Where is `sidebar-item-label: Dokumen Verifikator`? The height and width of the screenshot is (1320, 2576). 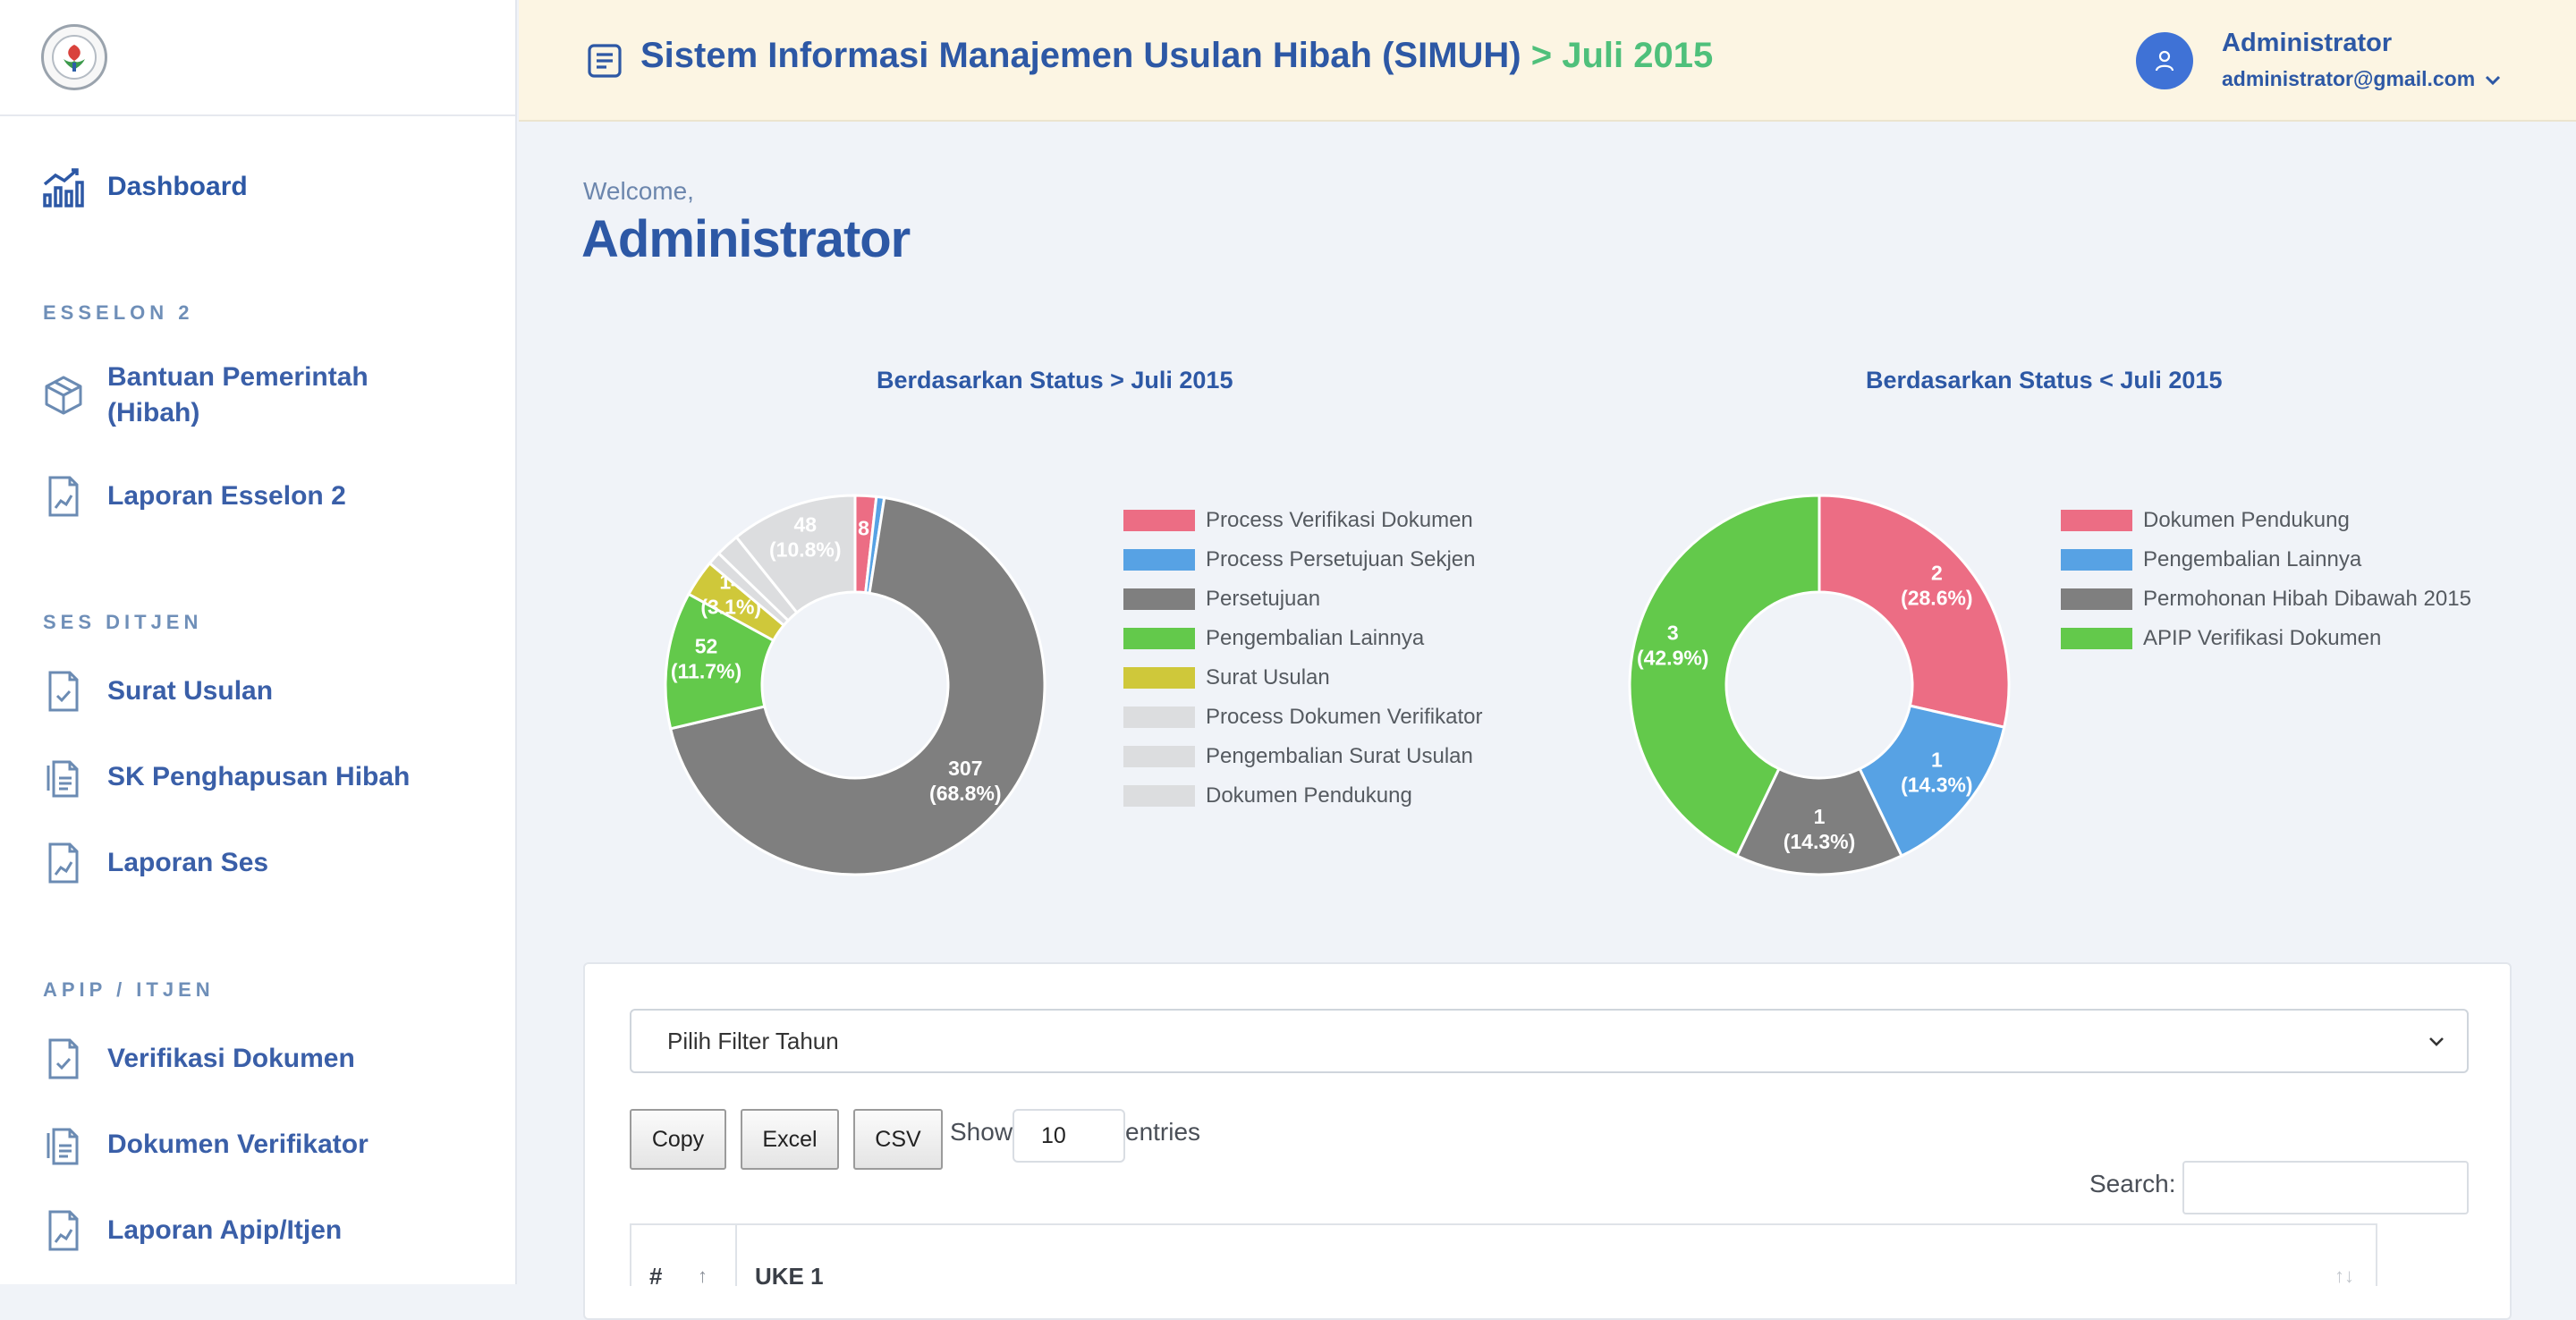 sidebar-item-label: Dokumen Verifikator is located at coordinates (238, 1144).